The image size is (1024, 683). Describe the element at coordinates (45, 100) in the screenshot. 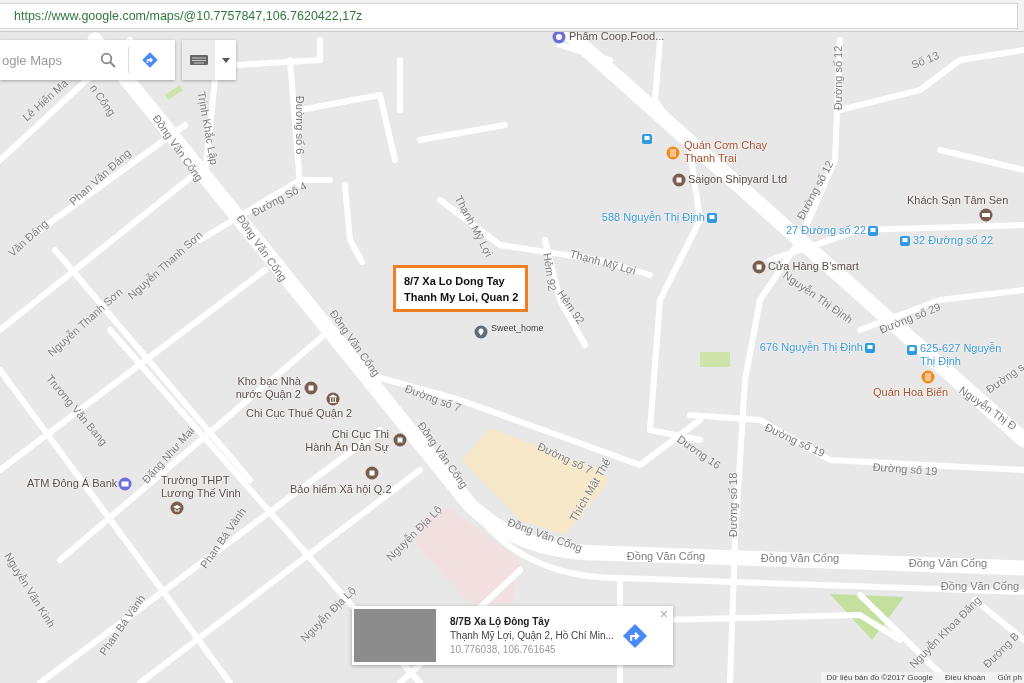

I see `street-label: Lê Hiến Ma` at that location.